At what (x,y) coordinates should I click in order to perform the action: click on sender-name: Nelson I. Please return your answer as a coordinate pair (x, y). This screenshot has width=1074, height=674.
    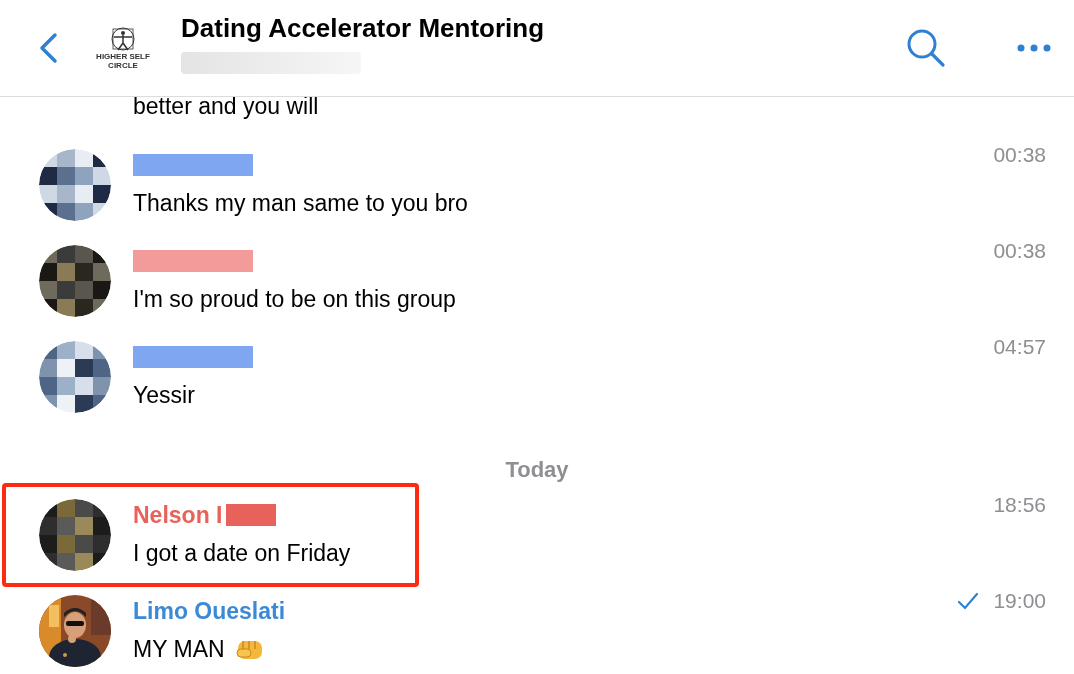
    Looking at the image, I should click on (178, 515).